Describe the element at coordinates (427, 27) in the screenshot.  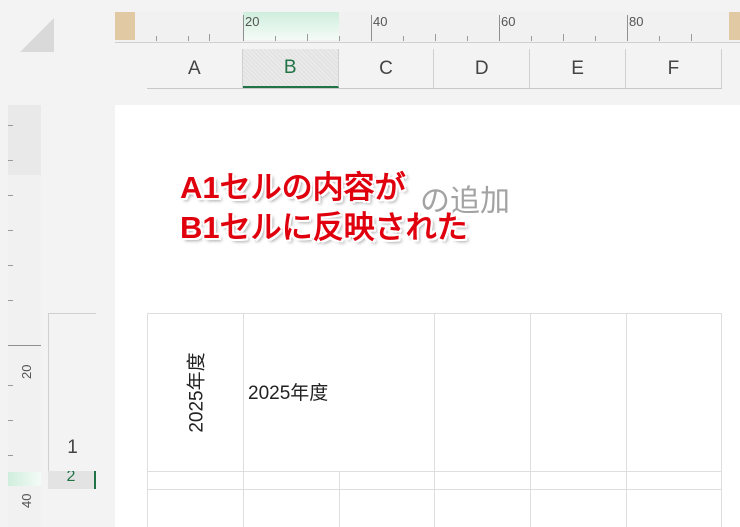
I see `horizontal-ruler: 20 40 60 80` at that location.